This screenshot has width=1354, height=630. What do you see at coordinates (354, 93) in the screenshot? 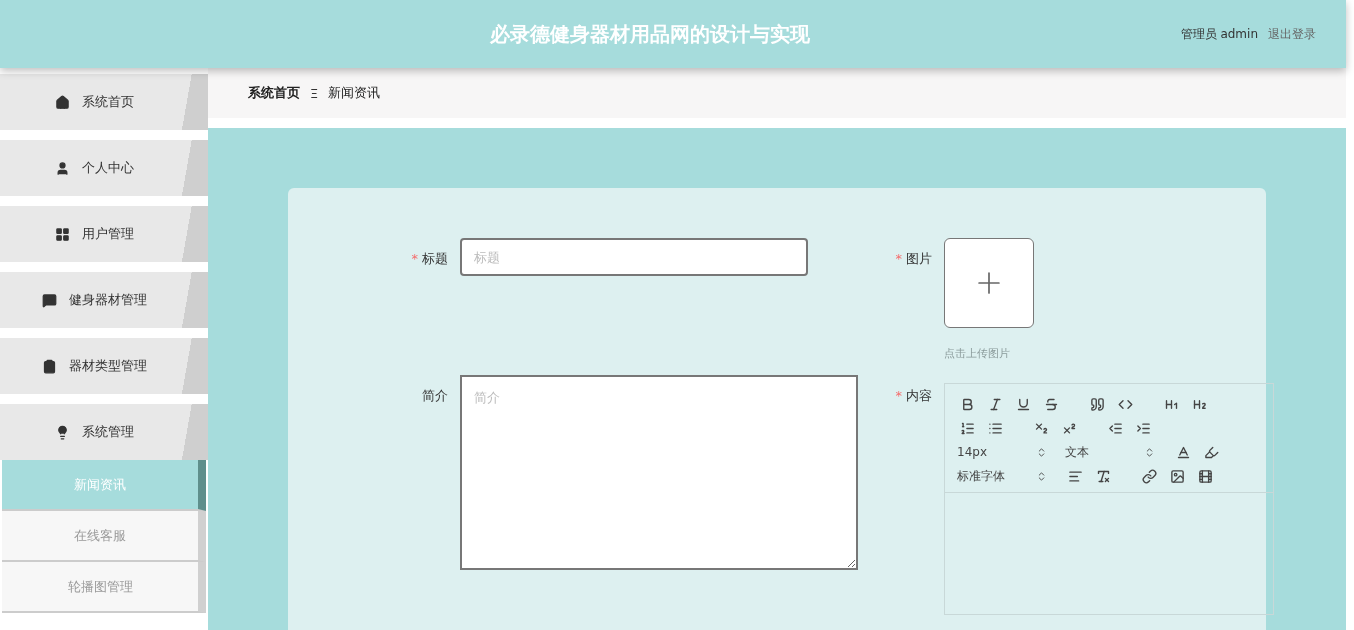
I see `breadcrumb-link: 新闻资讯` at bounding box center [354, 93].